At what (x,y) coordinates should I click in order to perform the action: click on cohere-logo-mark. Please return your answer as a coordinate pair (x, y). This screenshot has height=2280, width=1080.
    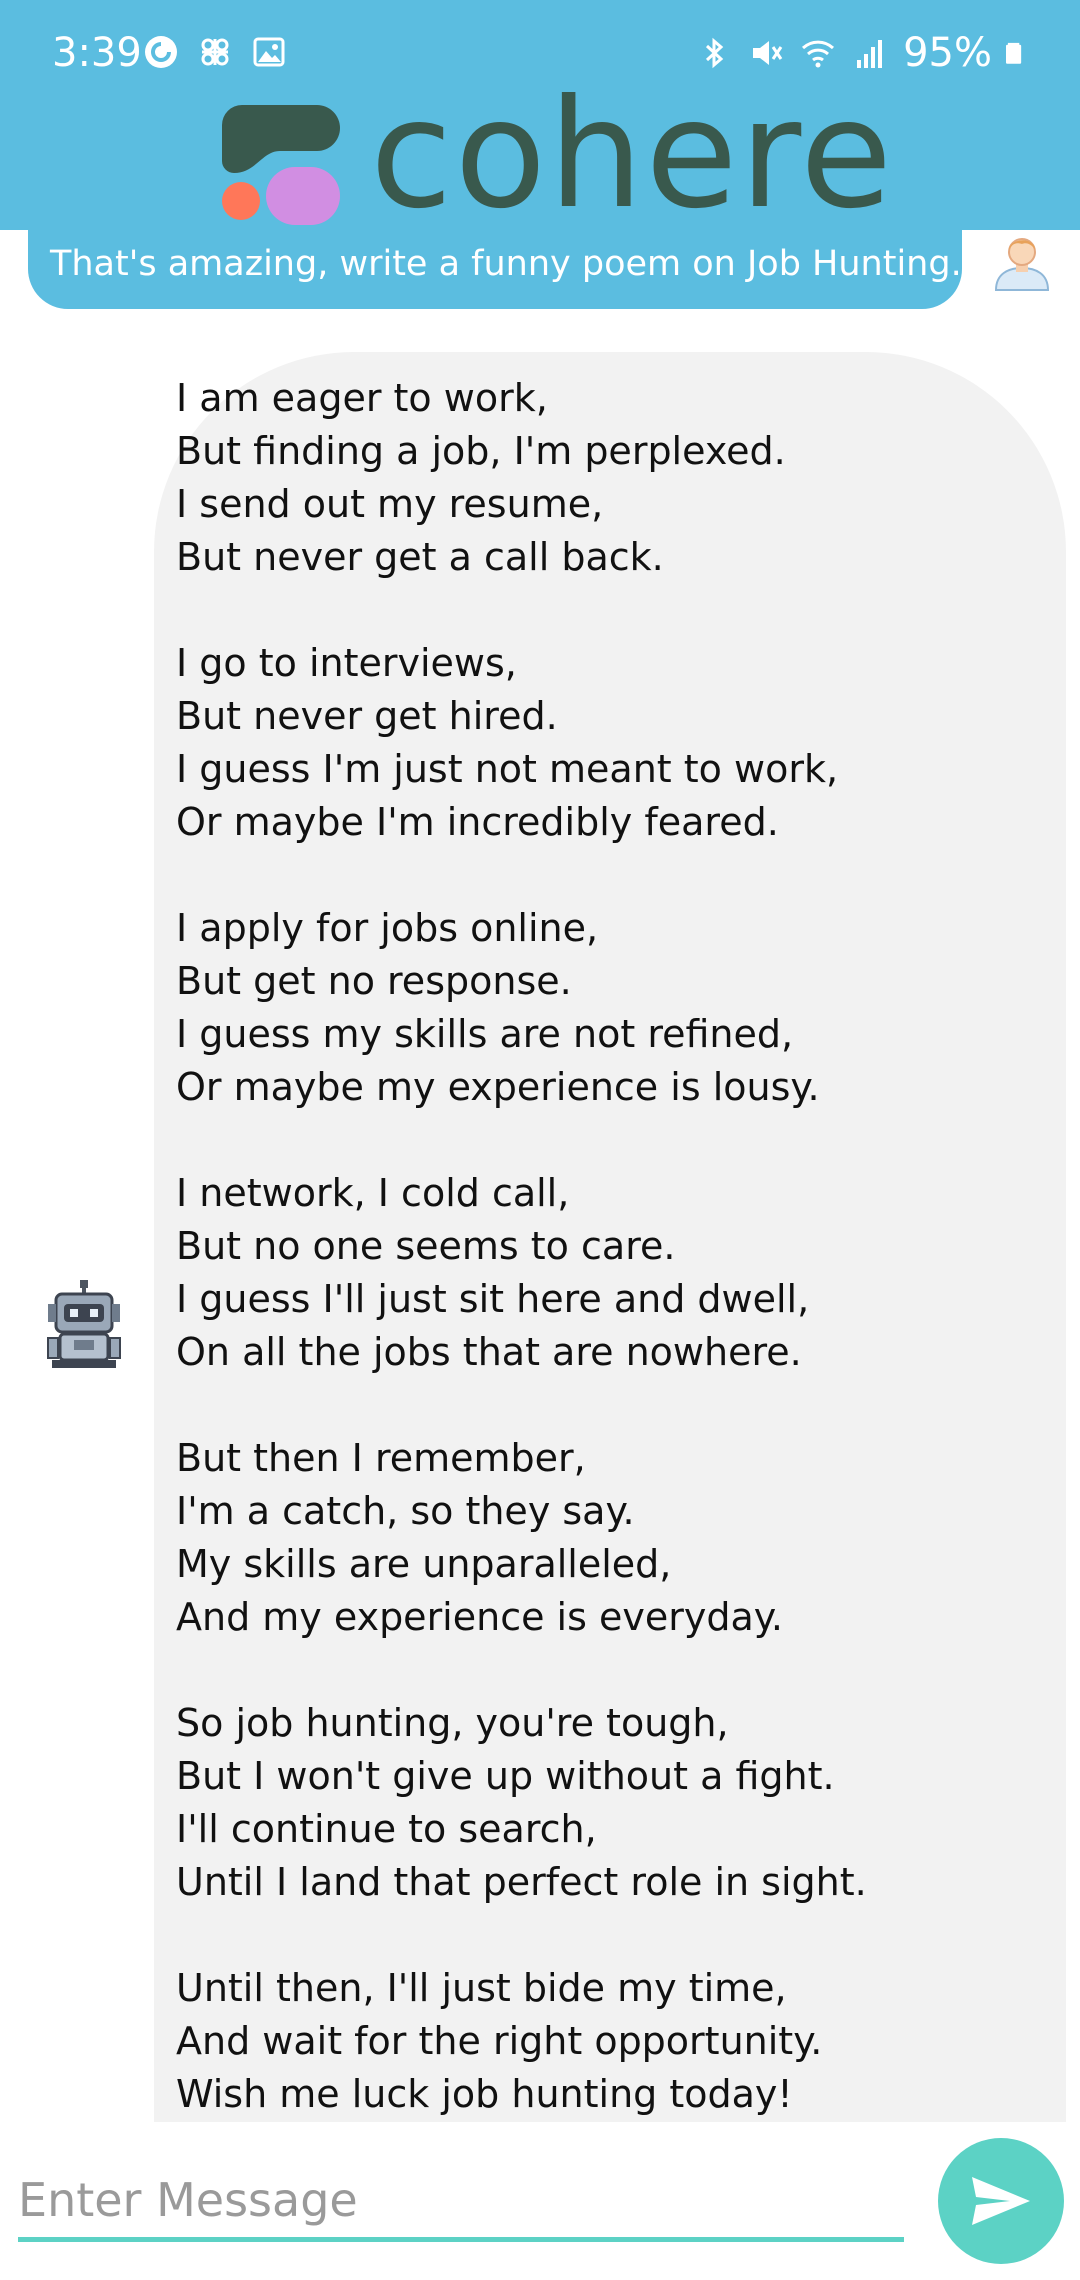
    Looking at the image, I should click on (281, 165).